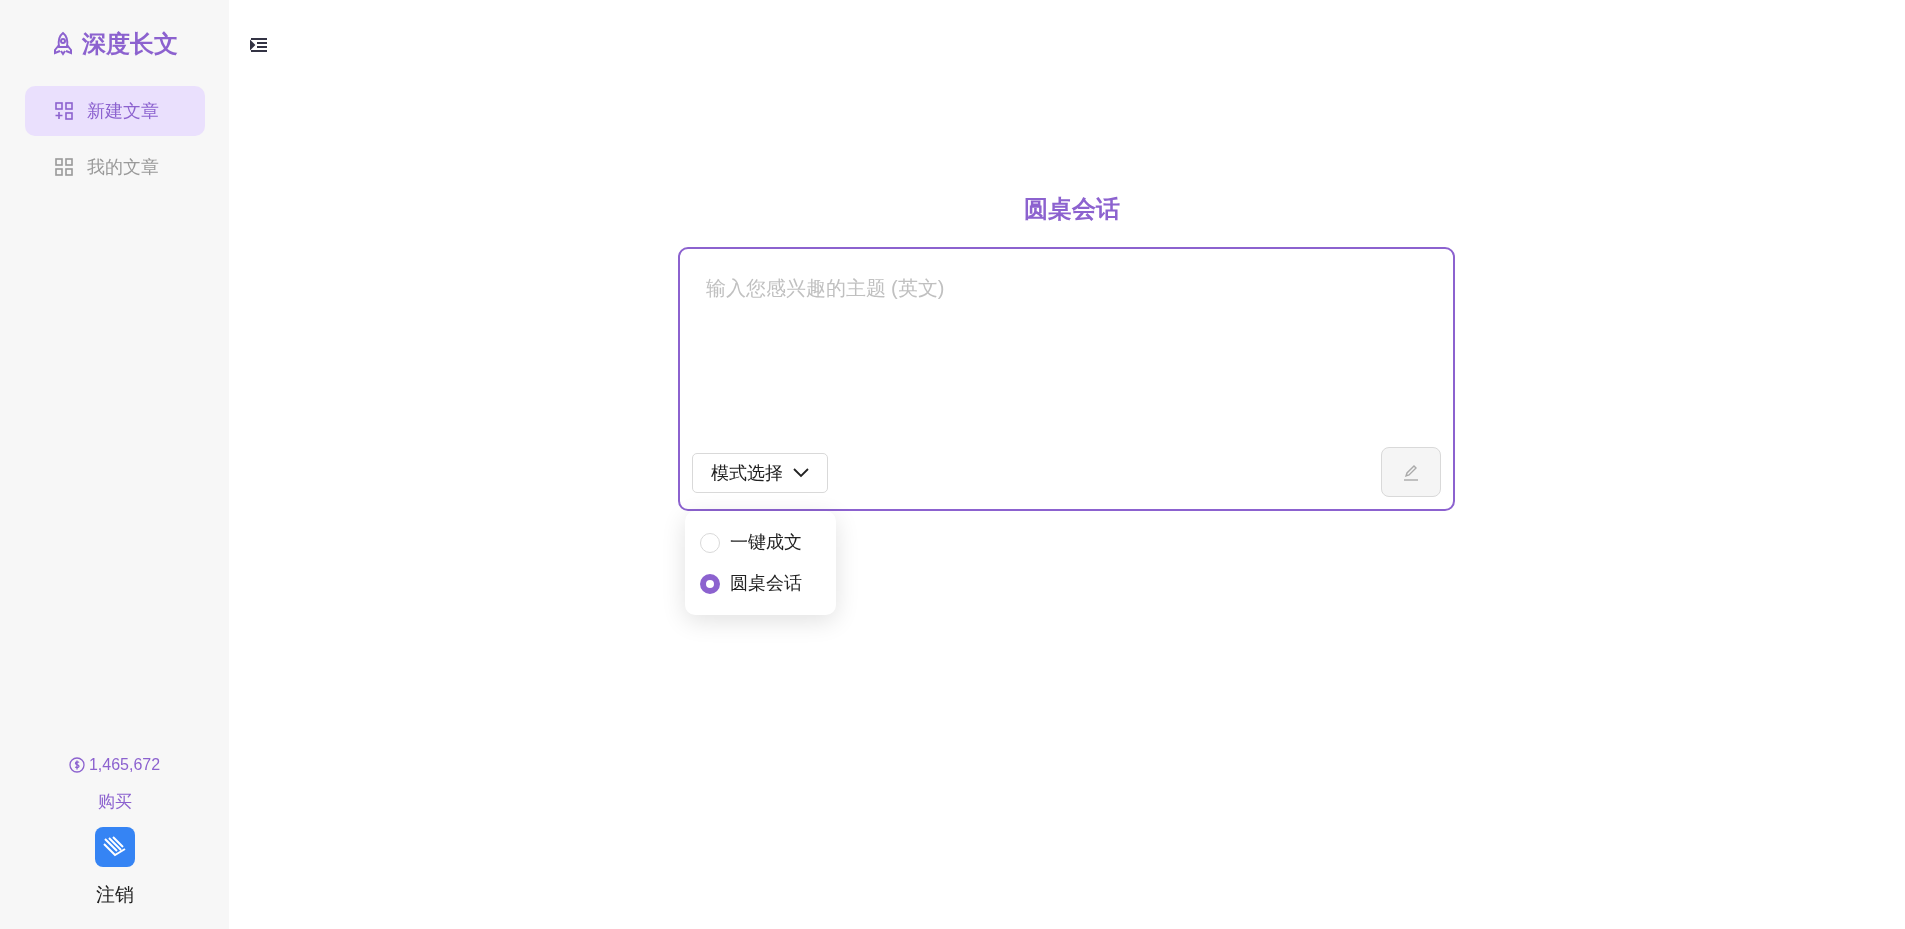 The image size is (1905, 929). I want to click on mode-option: 圆桌会话, so click(760, 583).